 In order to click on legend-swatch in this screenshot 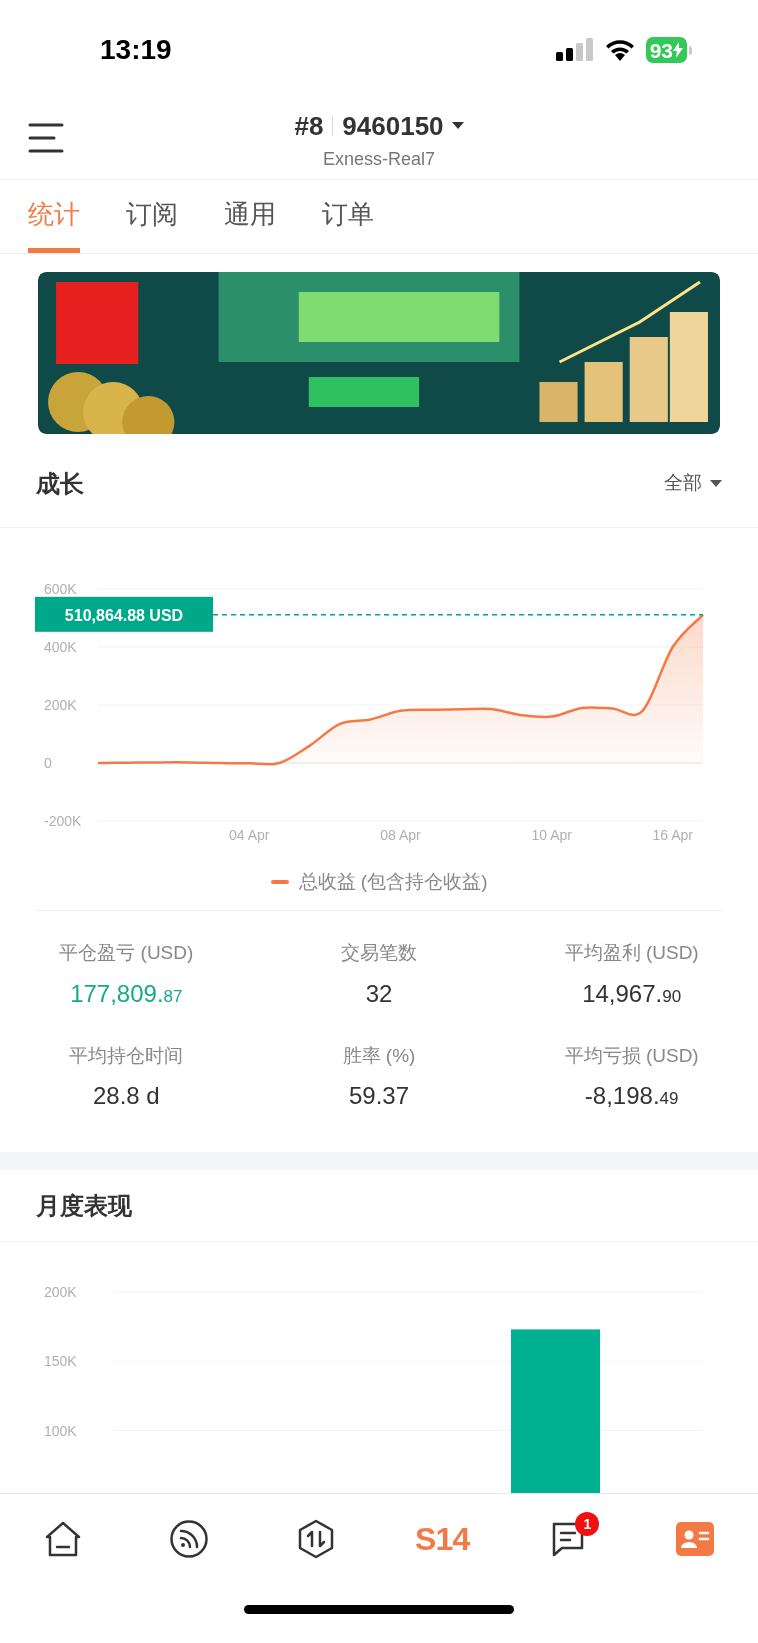, I will do `click(279, 882)`.